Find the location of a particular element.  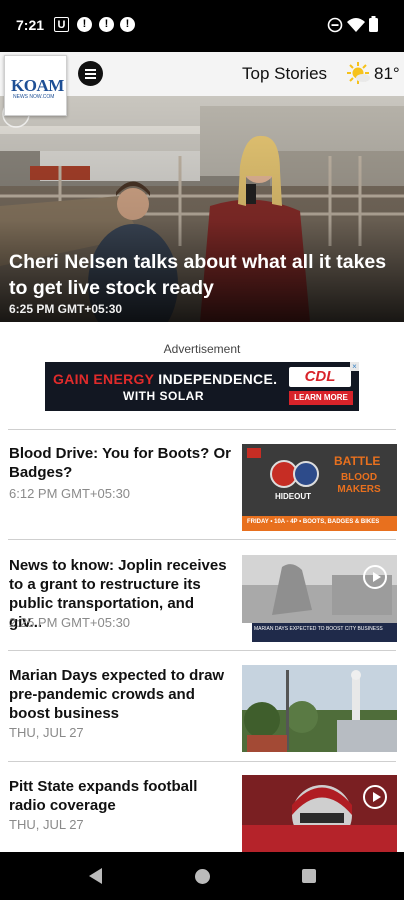

do-not-disturb-icon is located at coordinates (335, 25).